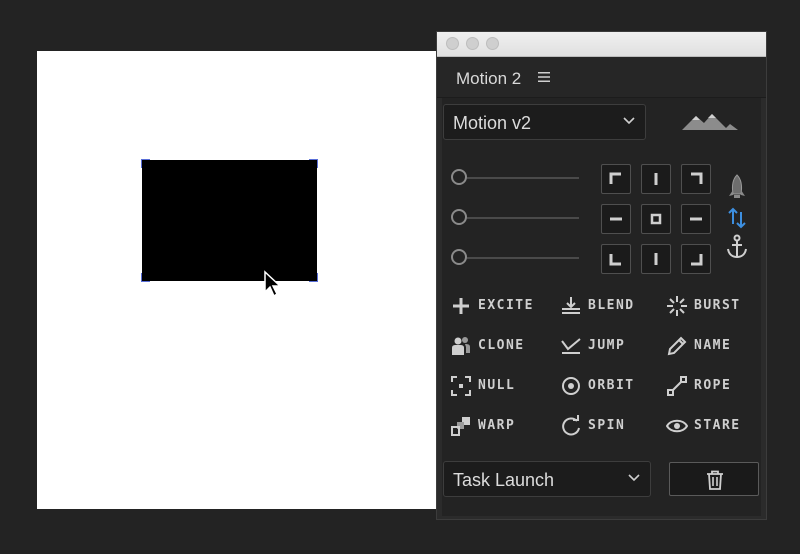 The image size is (800, 554). What do you see at coordinates (273, 284) in the screenshot?
I see `mouse-cursor-icon` at bounding box center [273, 284].